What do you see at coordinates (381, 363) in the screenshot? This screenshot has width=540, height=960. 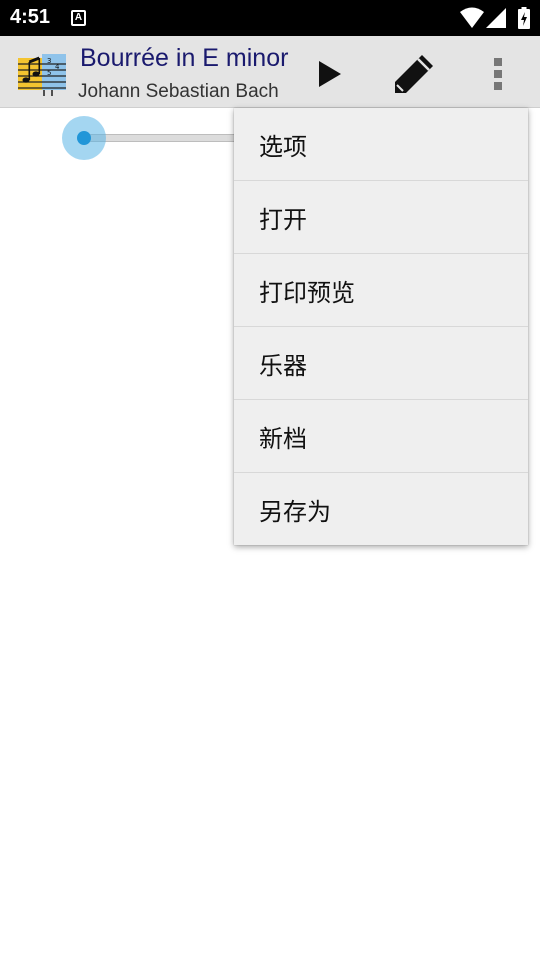 I see `menu-item-instruments: 乐器` at bounding box center [381, 363].